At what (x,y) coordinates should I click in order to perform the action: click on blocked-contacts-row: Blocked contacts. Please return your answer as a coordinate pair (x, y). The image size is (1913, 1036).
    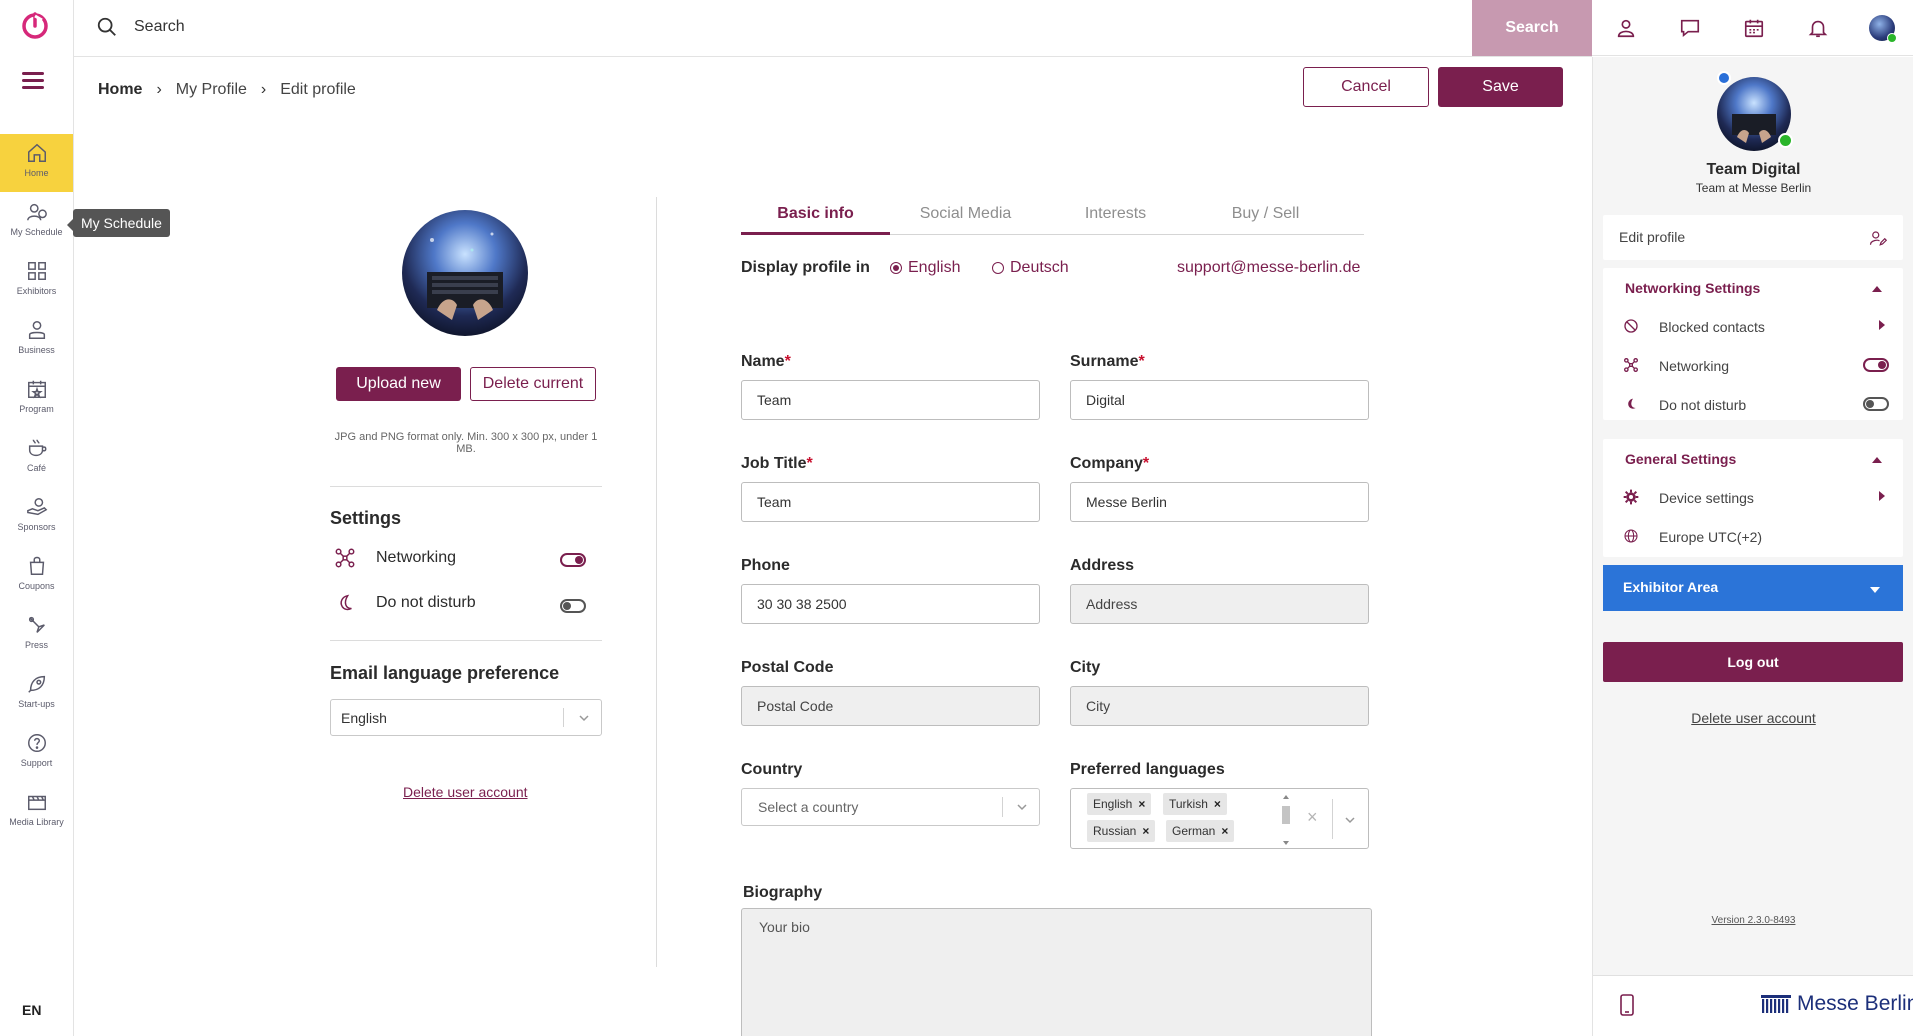
    Looking at the image, I should click on (1753, 326).